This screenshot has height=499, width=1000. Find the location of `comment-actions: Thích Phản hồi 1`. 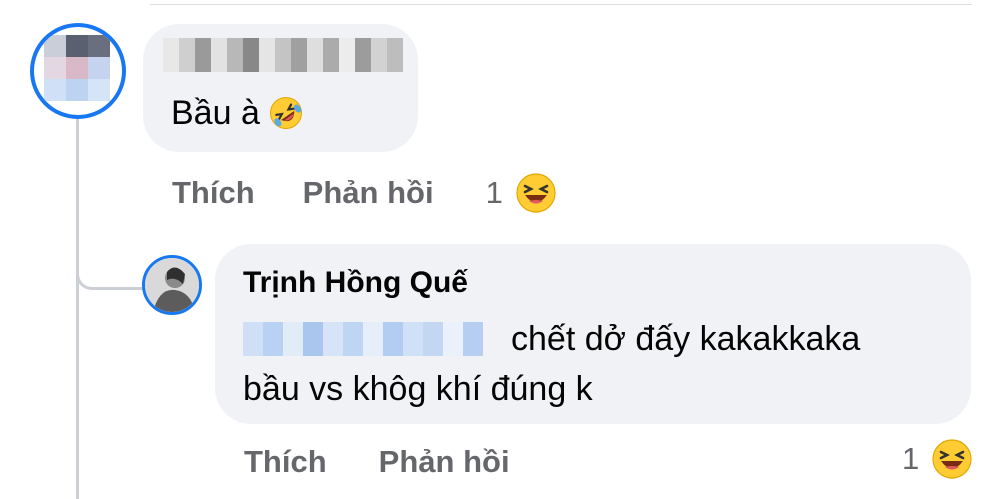

comment-actions: Thích Phản hồi 1 is located at coordinates (364, 193).